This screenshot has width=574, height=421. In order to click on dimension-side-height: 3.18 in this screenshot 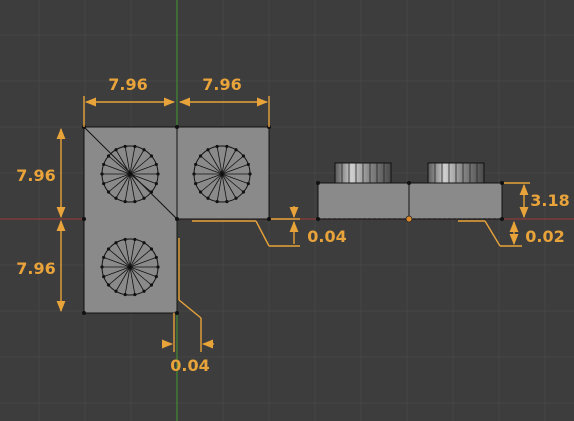, I will do `click(537, 200)`.